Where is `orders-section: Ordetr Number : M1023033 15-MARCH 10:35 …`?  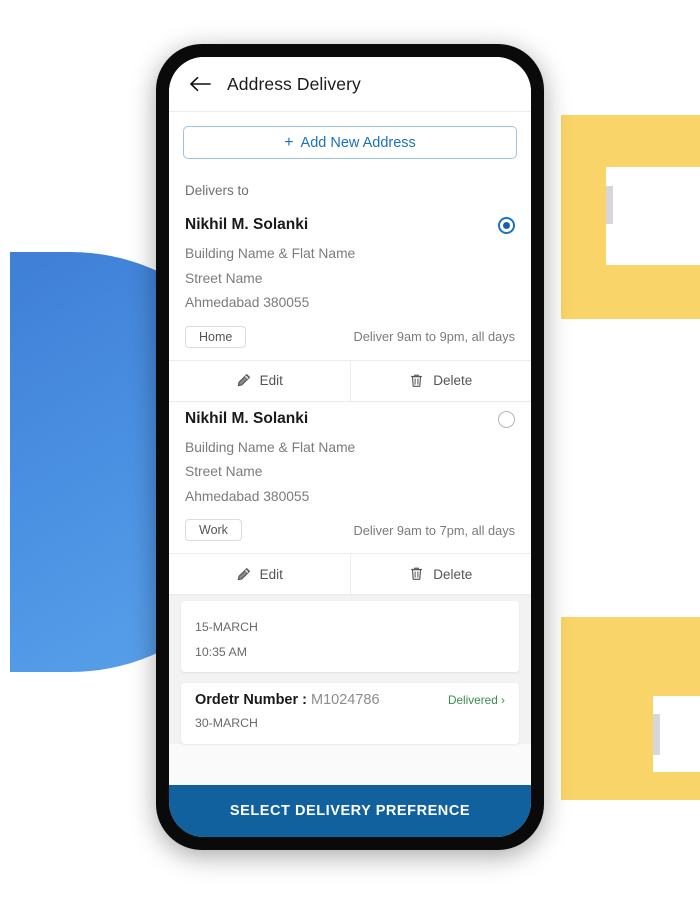
orders-section: Ordetr Number : M1023033 15-MARCH 10:35 … is located at coordinates (350, 669).